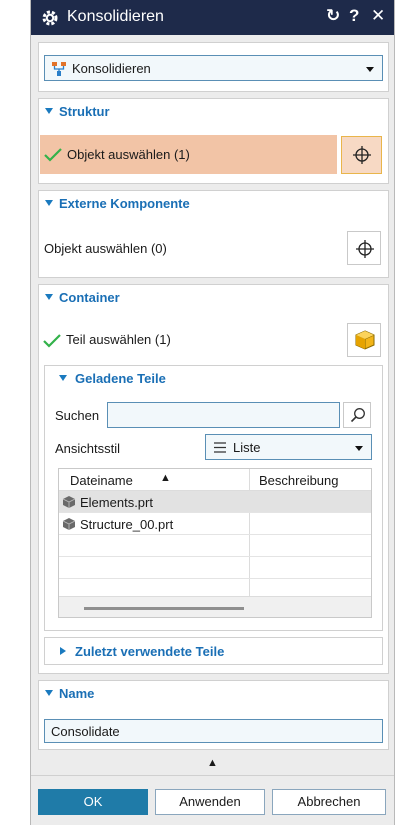 The image size is (403, 825). Describe the element at coordinates (84, 111) in the screenshot. I see `struktur-title: Struktur` at that location.